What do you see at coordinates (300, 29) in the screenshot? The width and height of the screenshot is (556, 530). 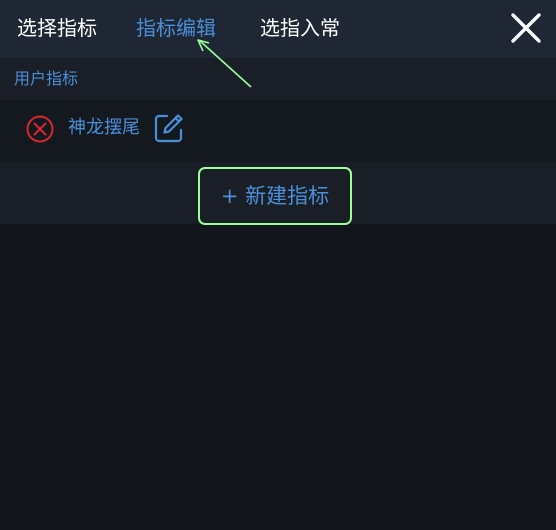 I see `tab-select-into-common: 选指入常` at bounding box center [300, 29].